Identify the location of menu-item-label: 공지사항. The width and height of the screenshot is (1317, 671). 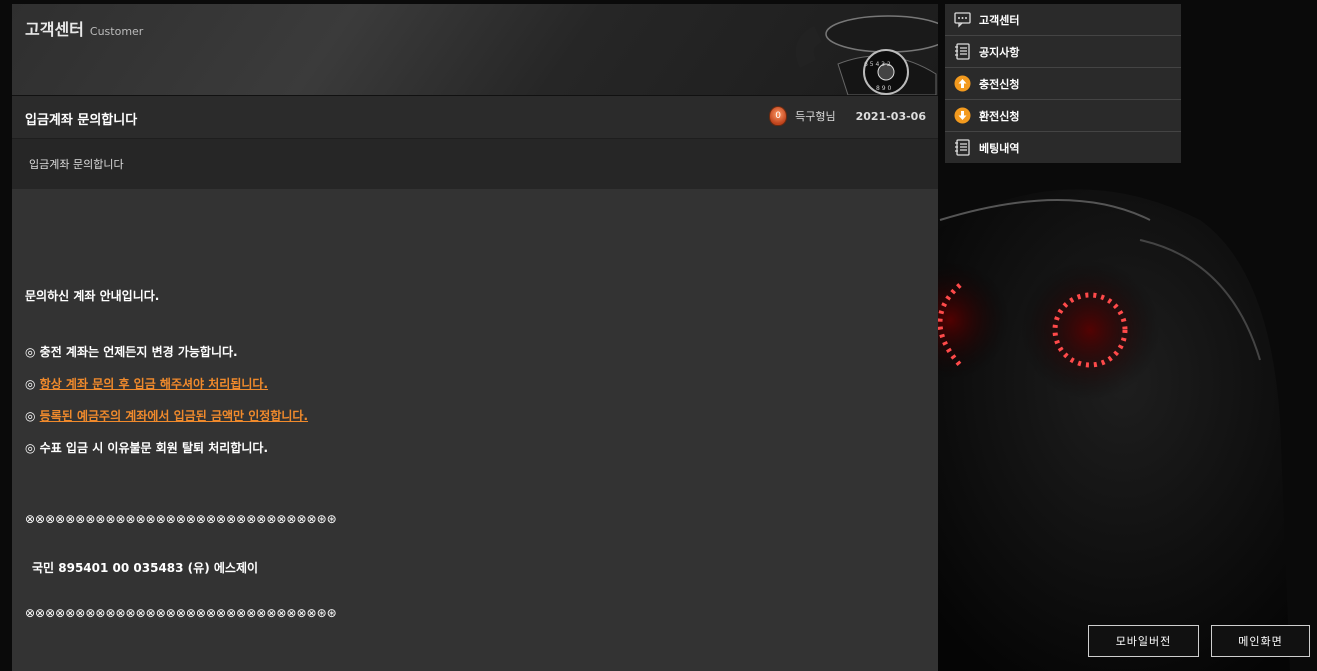
(999, 52).